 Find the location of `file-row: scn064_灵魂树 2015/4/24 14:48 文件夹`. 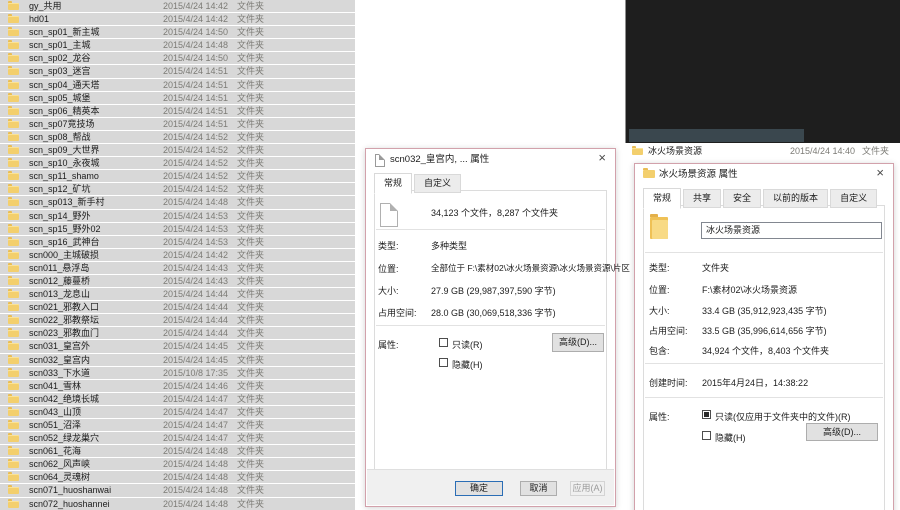

file-row: scn064_灵魂树 2015/4/24 14:48 文件夹 is located at coordinates (177, 477).